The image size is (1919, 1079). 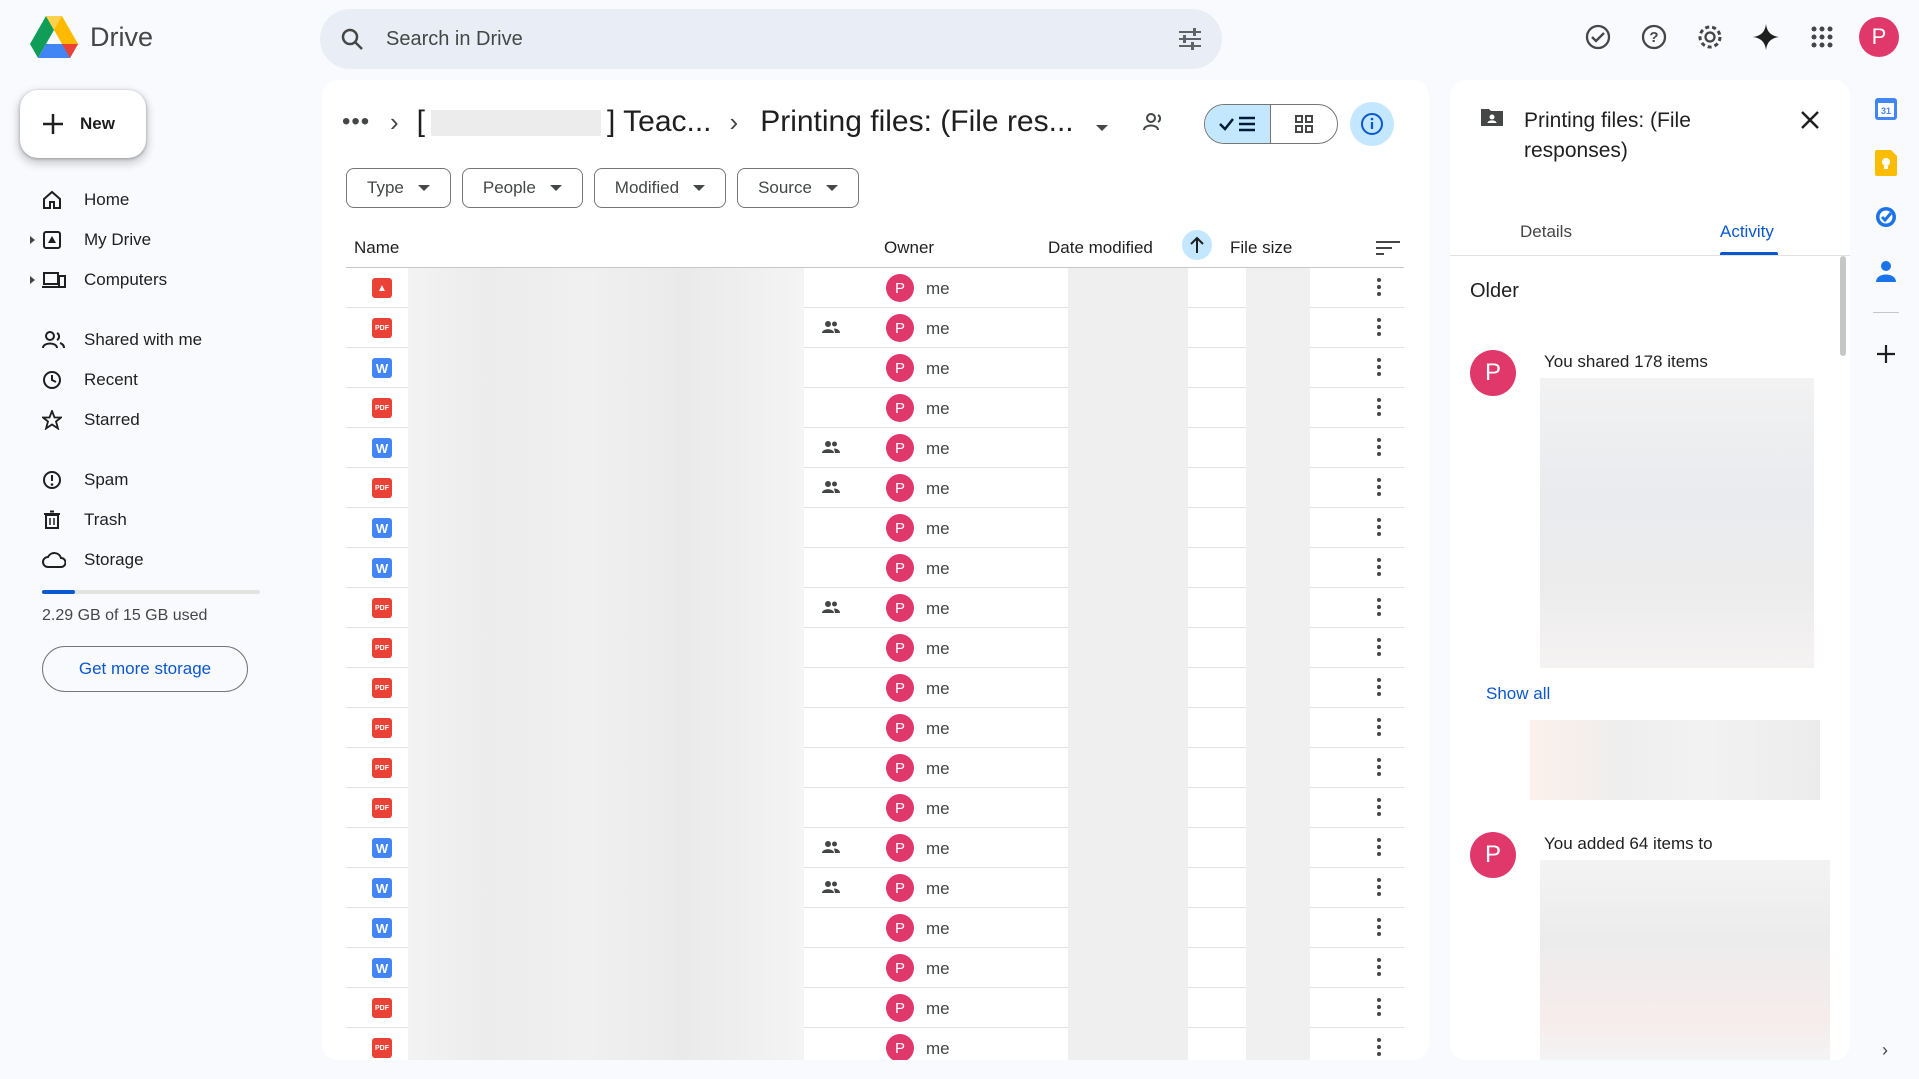 What do you see at coordinates (909, 248) in the screenshot?
I see `column-owner: Owner` at bounding box center [909, 248].